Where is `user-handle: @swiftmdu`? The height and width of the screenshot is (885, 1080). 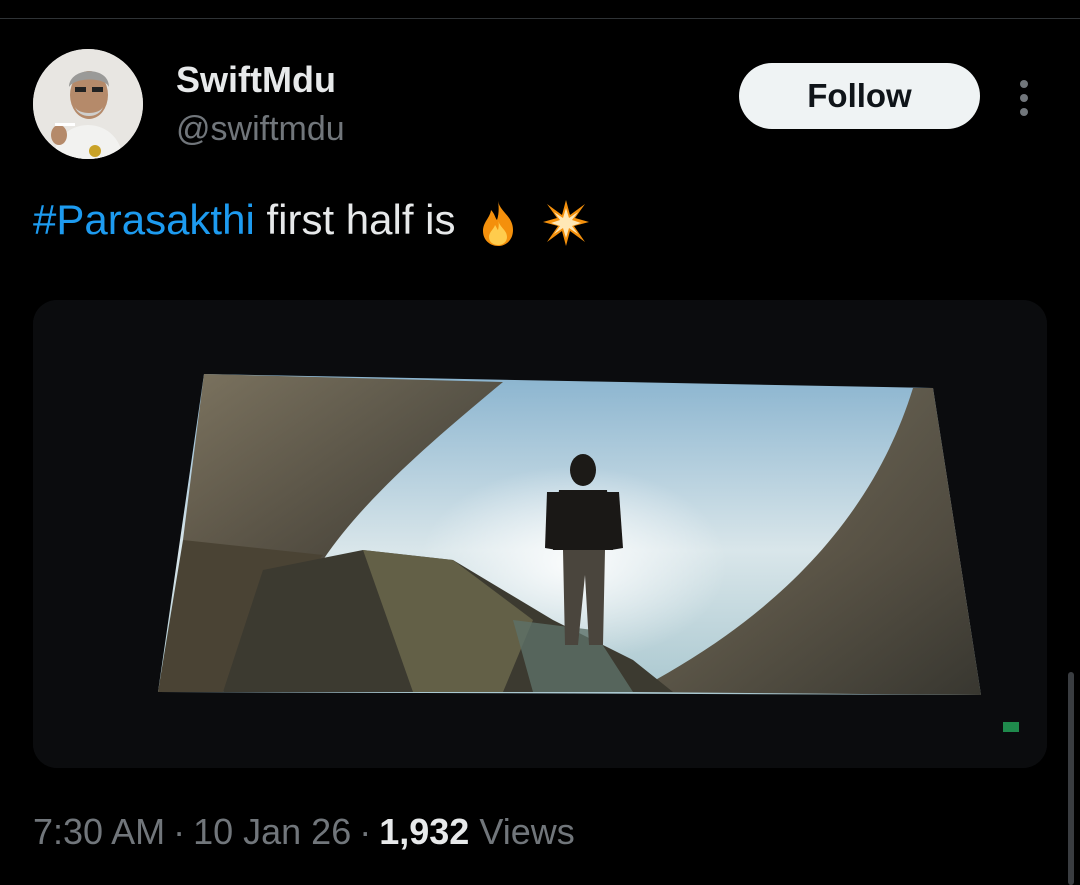
user-handle: @swiftmdu is located at coordinates (260, 129).